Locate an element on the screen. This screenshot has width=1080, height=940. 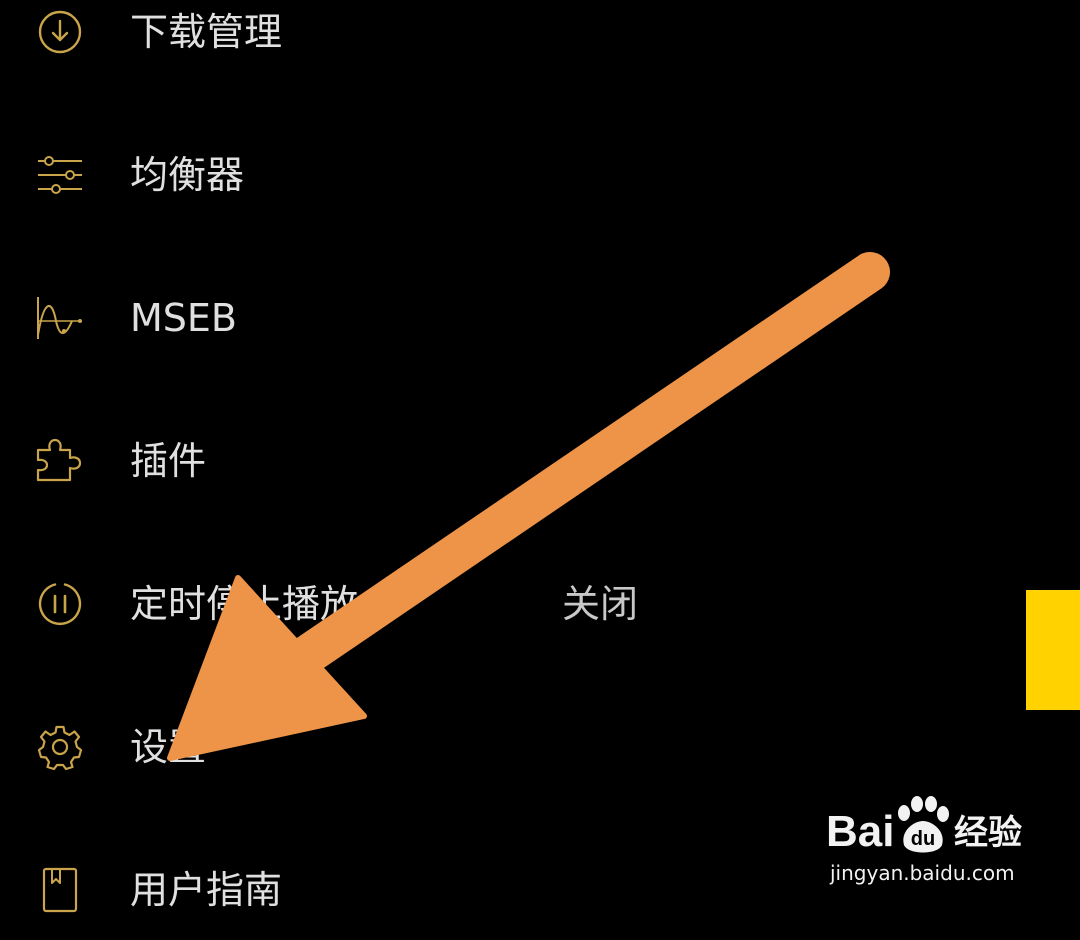
menu-item-download-manager: 下载管理 is located at coordinates (500, 41).